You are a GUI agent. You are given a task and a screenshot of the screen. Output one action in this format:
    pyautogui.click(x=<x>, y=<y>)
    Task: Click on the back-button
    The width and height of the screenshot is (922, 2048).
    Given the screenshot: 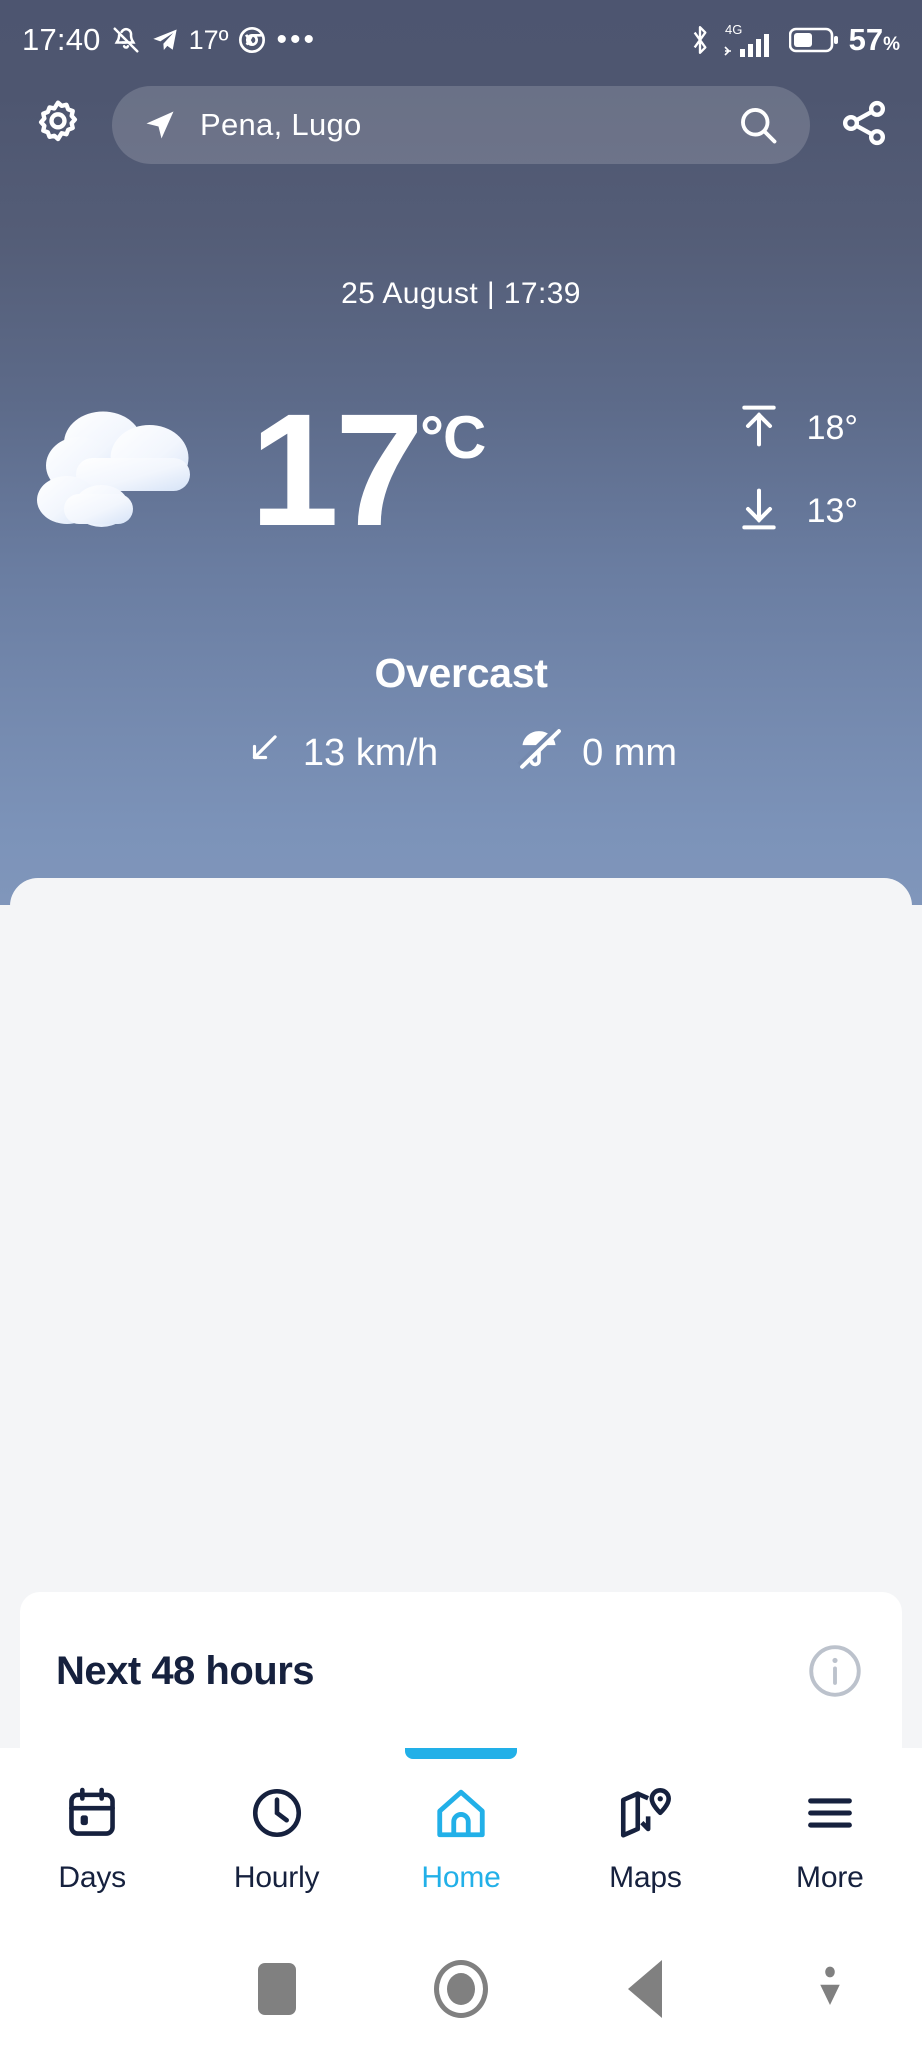 What is the action you would take?
    pyautogui.click(x=645, y=1989)
    